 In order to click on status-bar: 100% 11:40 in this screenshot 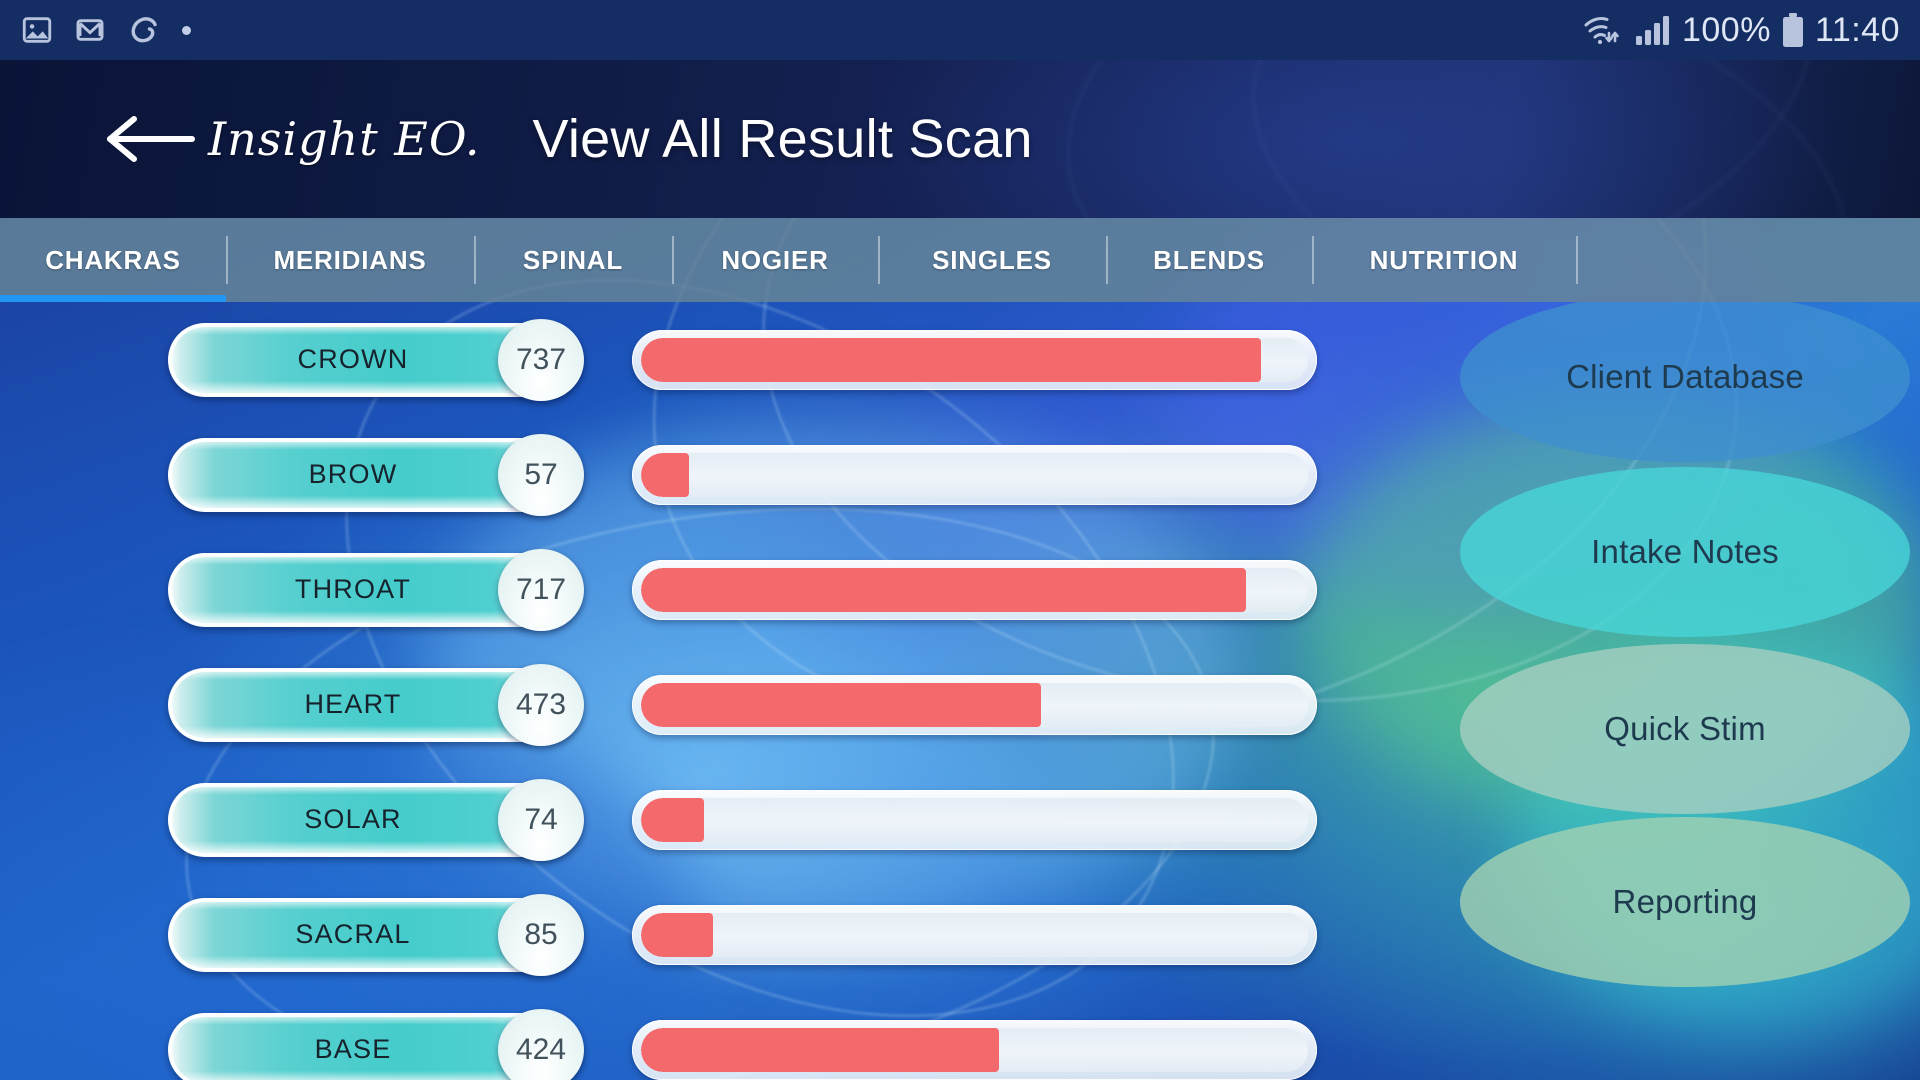, I will do `click(960, 30)`.